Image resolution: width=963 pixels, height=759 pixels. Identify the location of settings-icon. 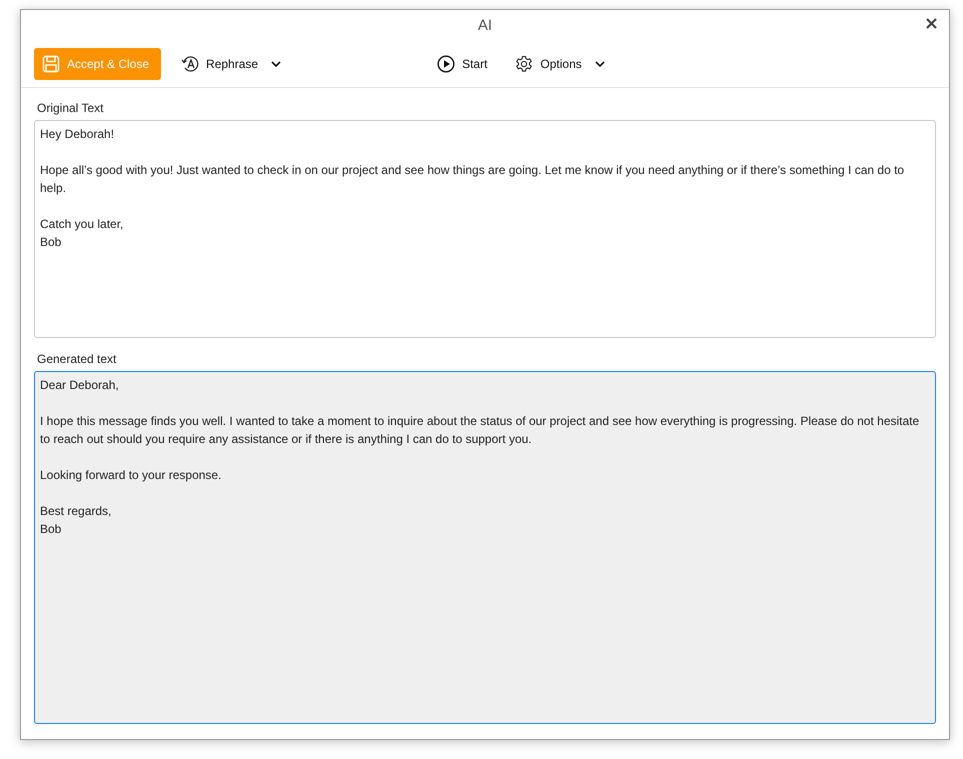
(524, 63).